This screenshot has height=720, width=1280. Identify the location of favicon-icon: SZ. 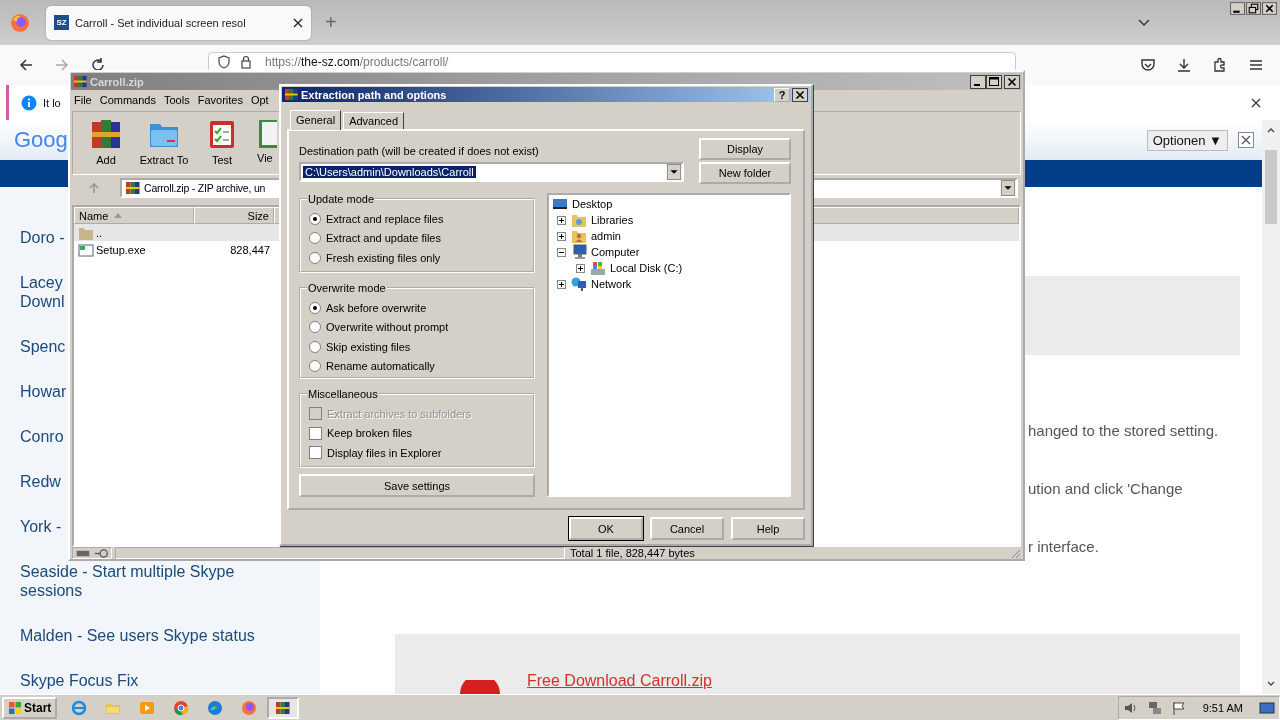
(61, 22).